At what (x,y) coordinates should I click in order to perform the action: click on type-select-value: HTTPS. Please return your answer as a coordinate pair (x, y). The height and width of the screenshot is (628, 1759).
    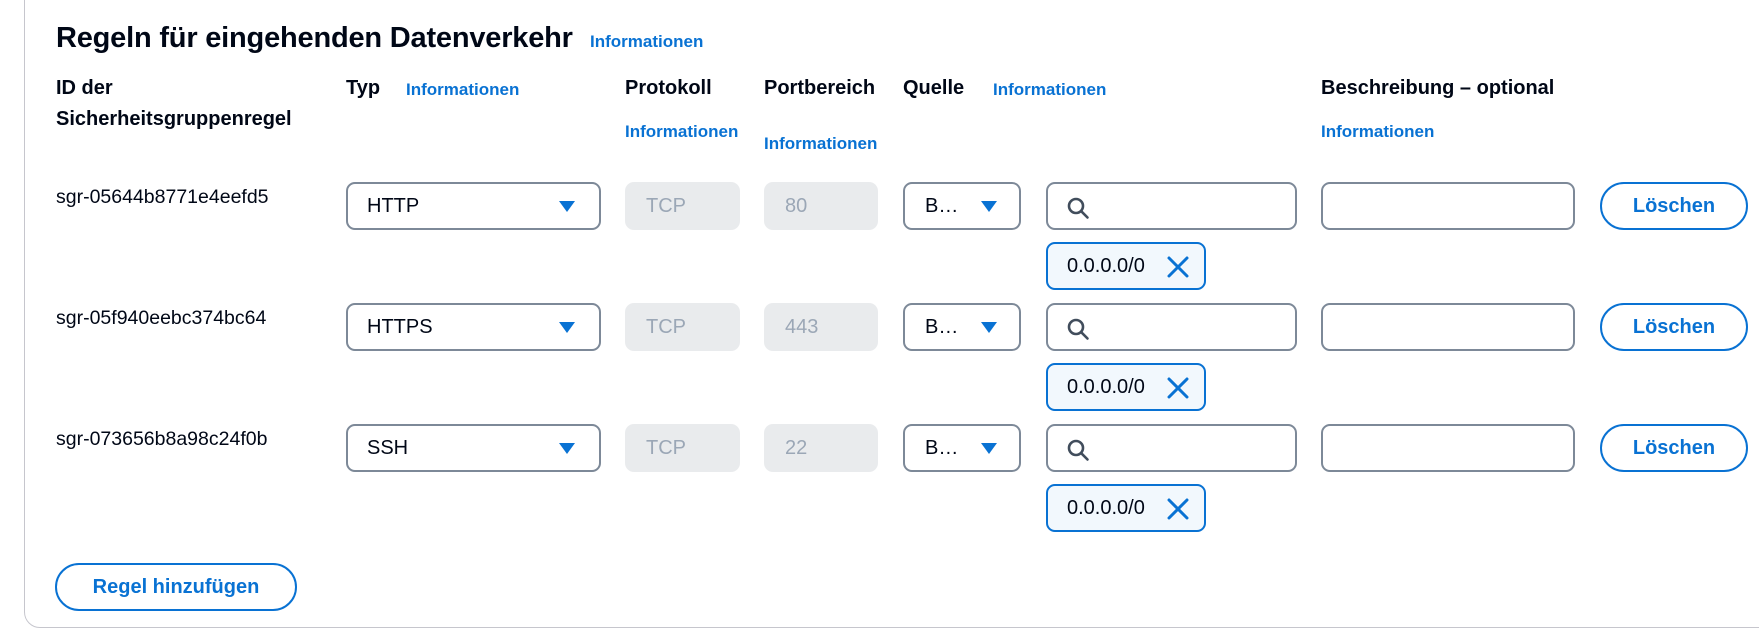
    Looking at the image, I should click on (400, 326).